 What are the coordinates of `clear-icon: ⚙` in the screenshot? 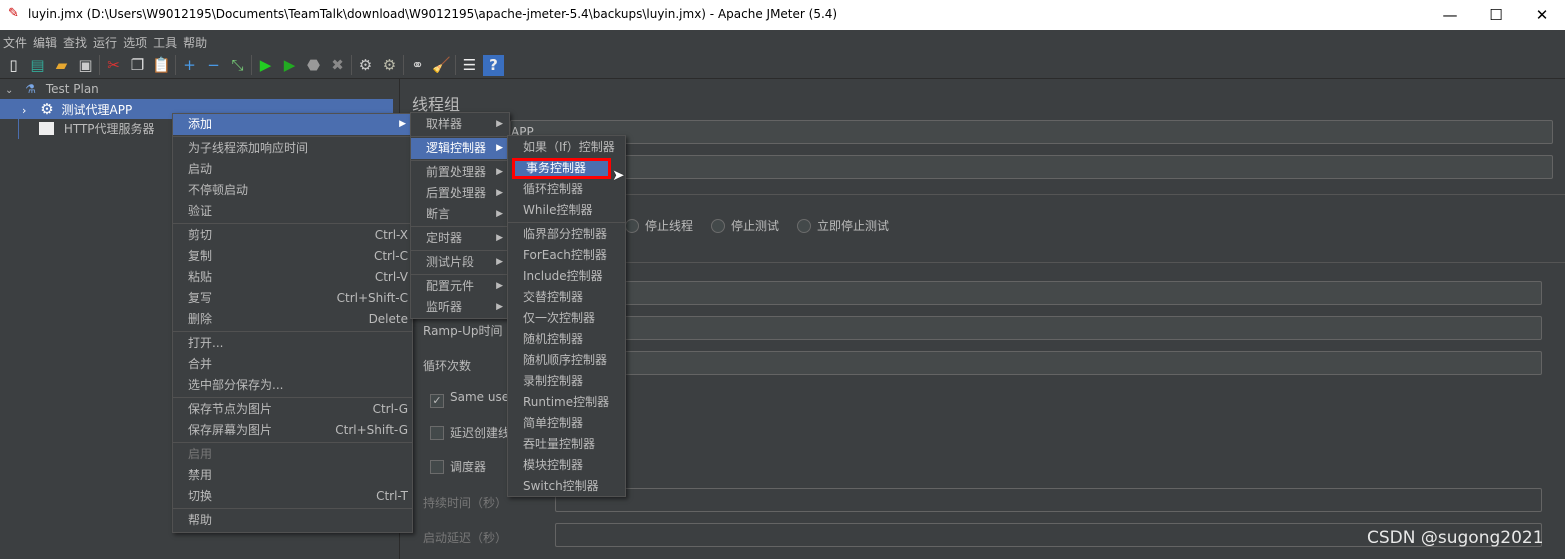 It's located at (365, 65).